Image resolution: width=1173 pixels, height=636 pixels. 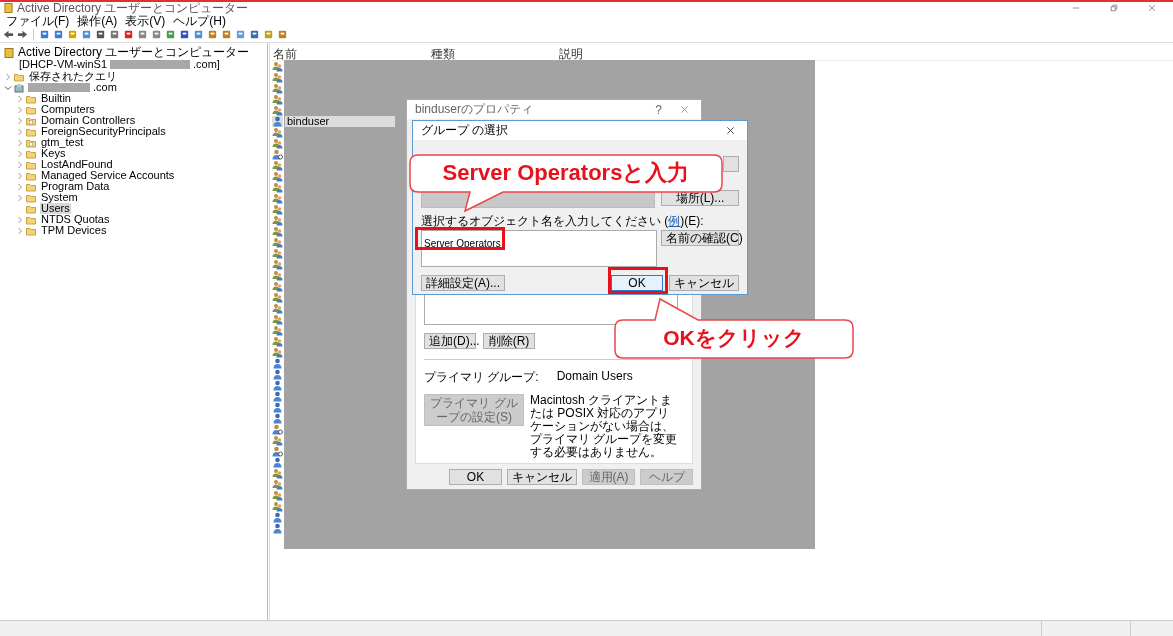 I want to click on close-icon, so click(x=730, y=130).